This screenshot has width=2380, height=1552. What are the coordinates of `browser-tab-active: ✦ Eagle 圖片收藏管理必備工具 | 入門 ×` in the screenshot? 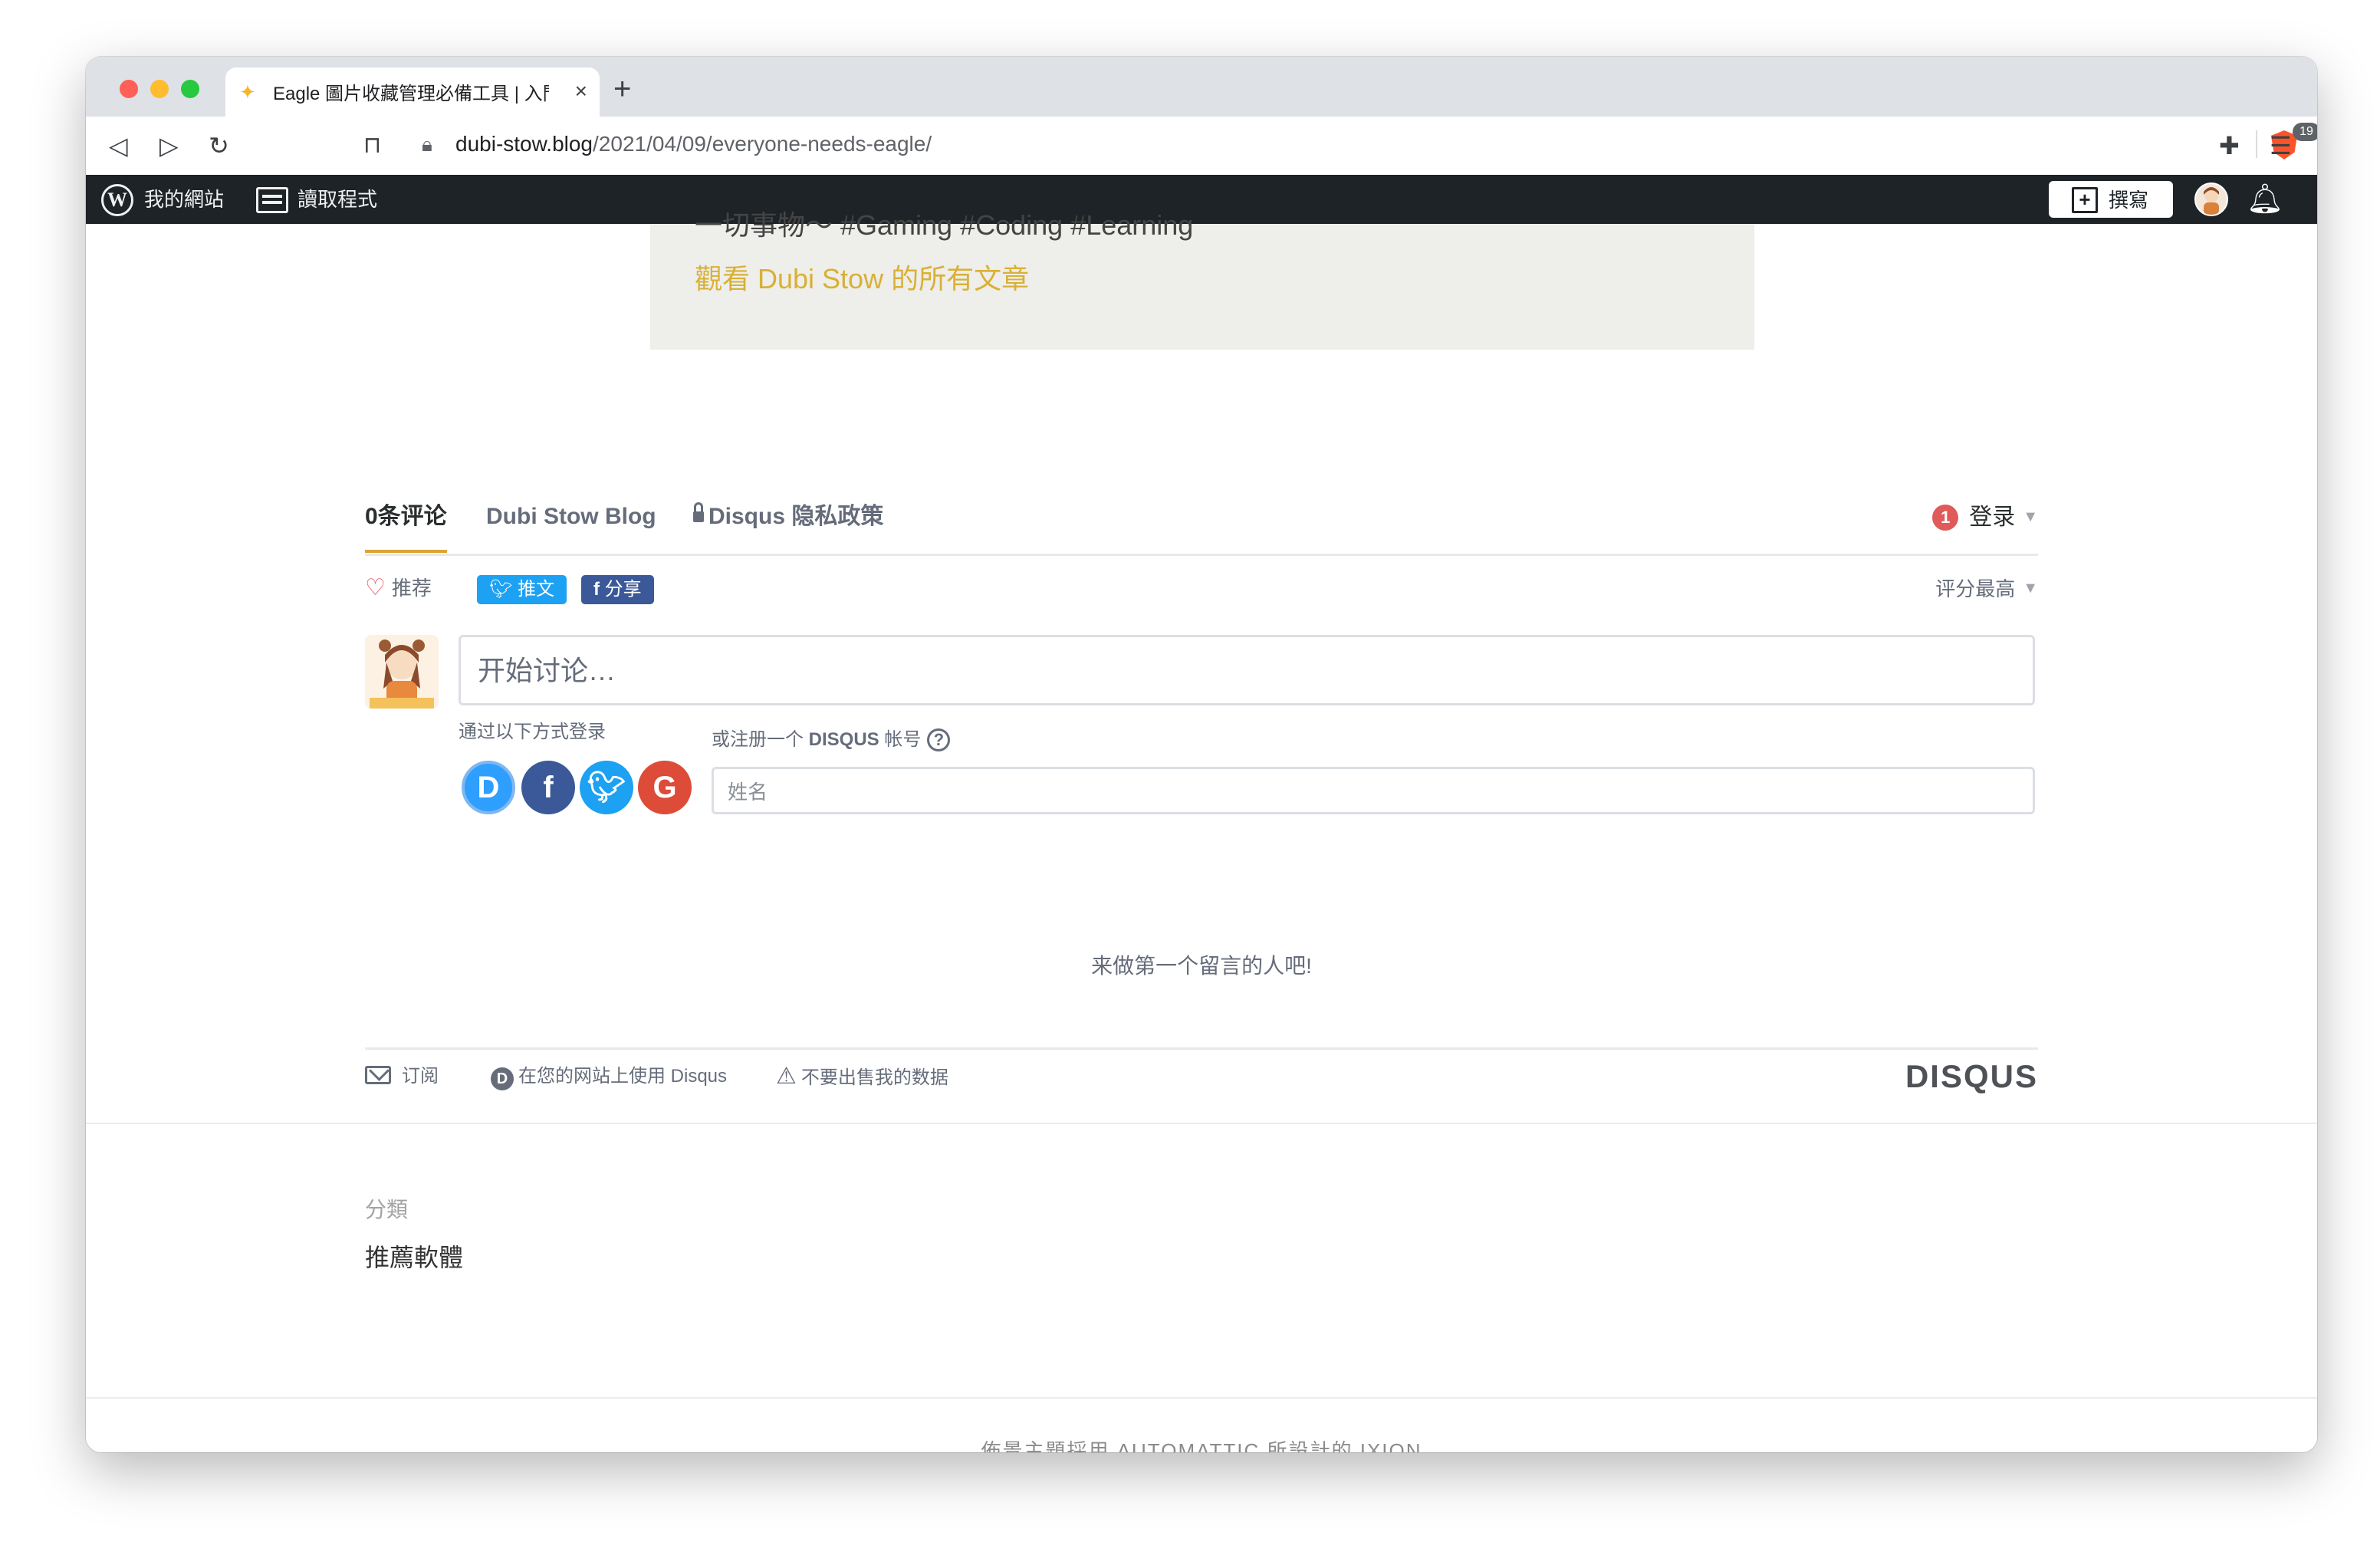 It's located at (413, 92).